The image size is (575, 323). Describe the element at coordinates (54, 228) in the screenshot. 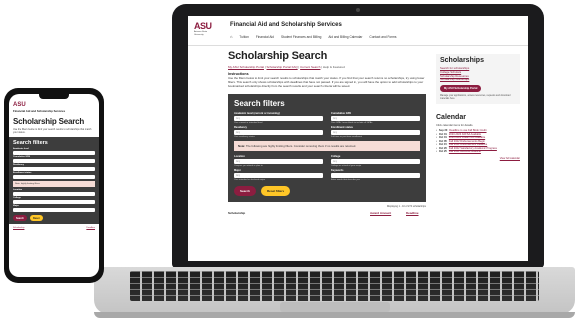

I see `phone-table-header: Scholarship Deadline` at that location.